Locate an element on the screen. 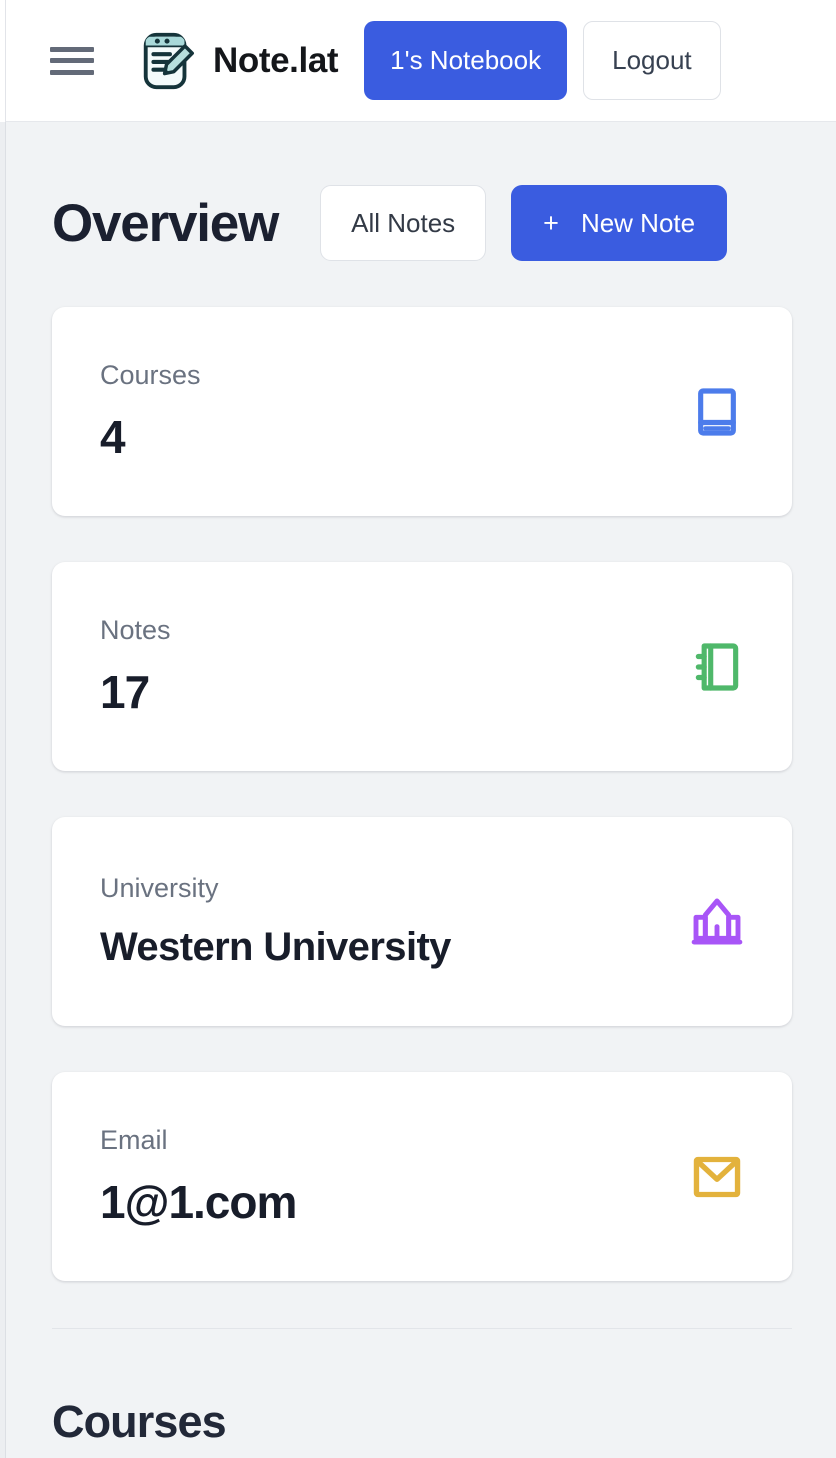  stat-card-email: Email 1@1.com is located at coordinates (422, 1176).